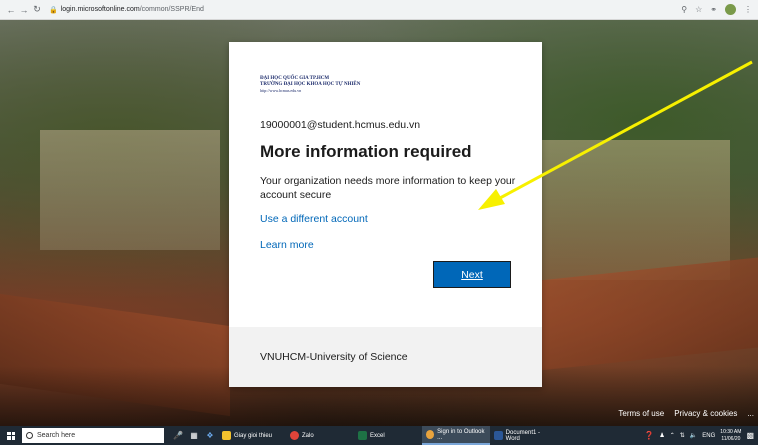 This screenshot has width=758, height=445. What do you see at coordinates (37, 10) in the screenshot?
I see `reload-icon: ↻` at bounding box center [37, 10].